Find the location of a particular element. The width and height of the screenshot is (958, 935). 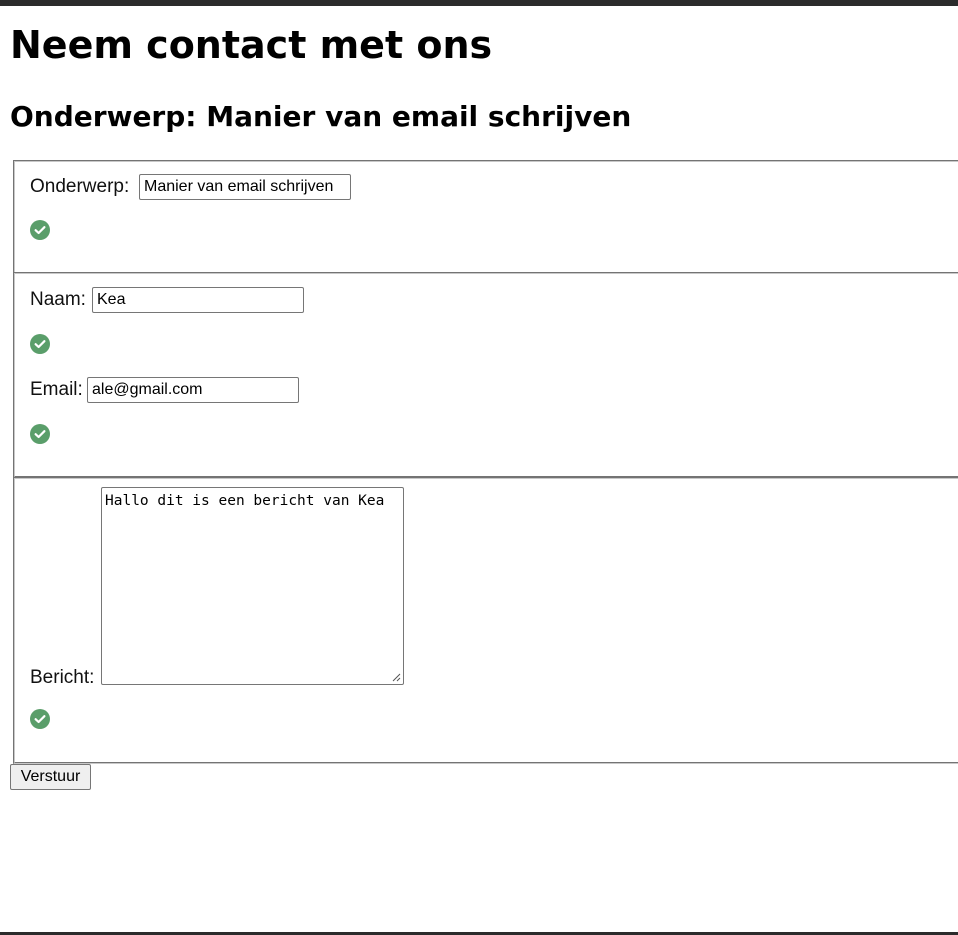

page-title: Neem contact met ons is located at coordinates (251, 45).